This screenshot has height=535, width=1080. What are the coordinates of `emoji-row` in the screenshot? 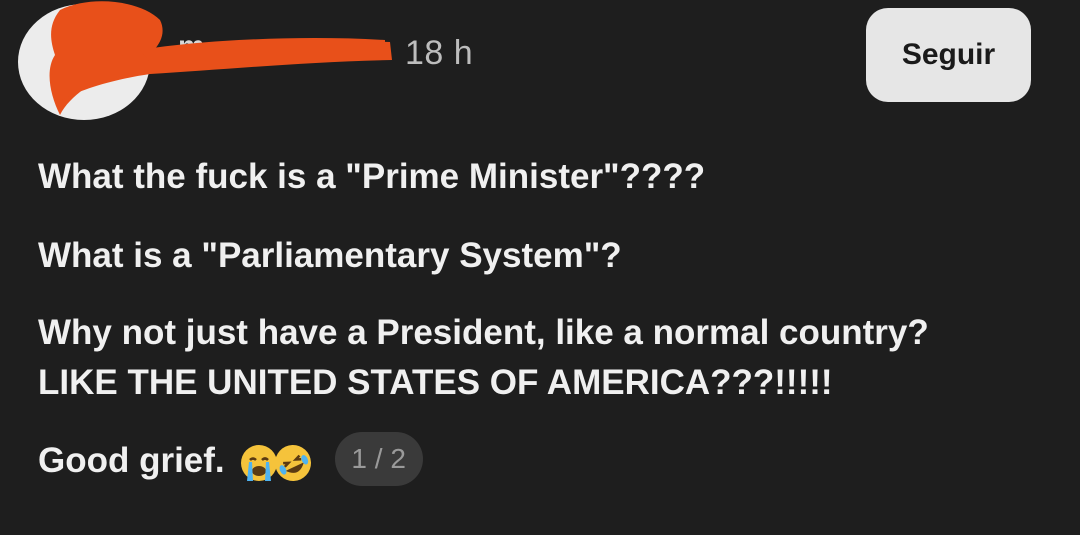 It's located at (275, 463).